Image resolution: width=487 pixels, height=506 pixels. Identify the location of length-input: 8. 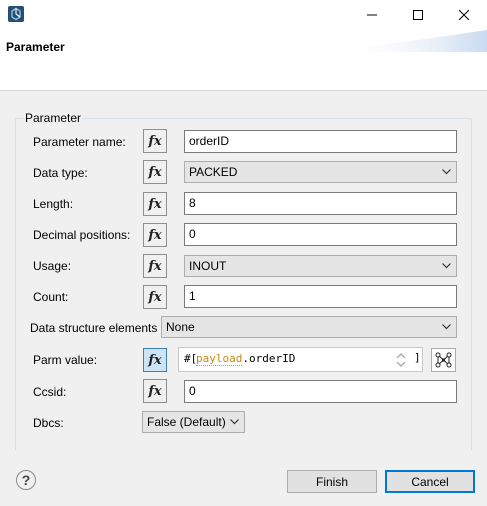
(320, 203).